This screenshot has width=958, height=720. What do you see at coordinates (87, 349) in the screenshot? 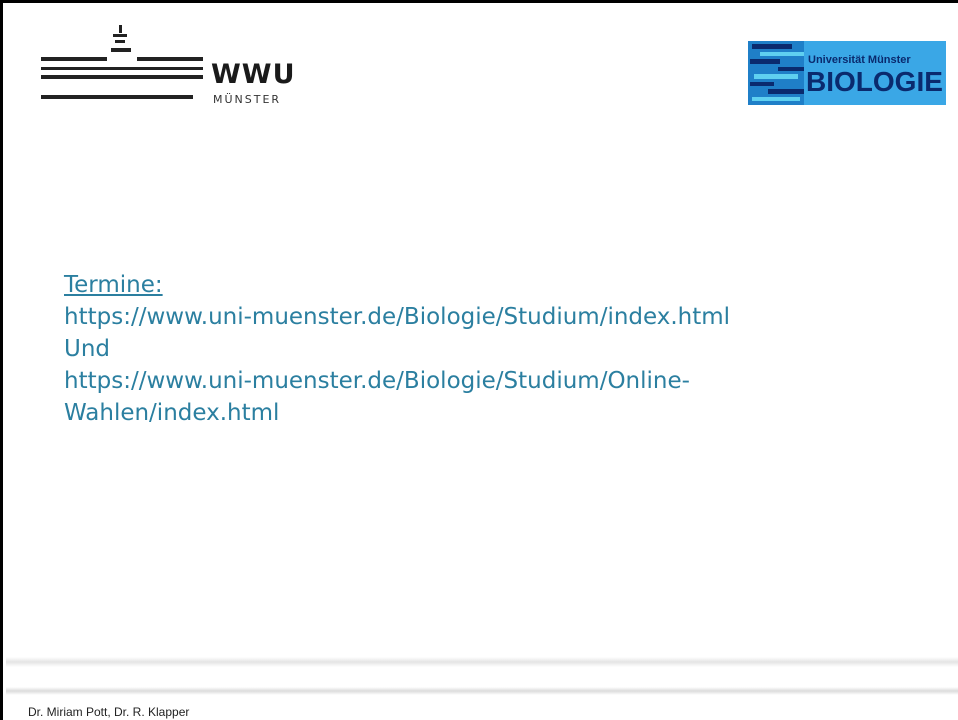
I see `connector-text: Und` at bounding box center [87, 349].